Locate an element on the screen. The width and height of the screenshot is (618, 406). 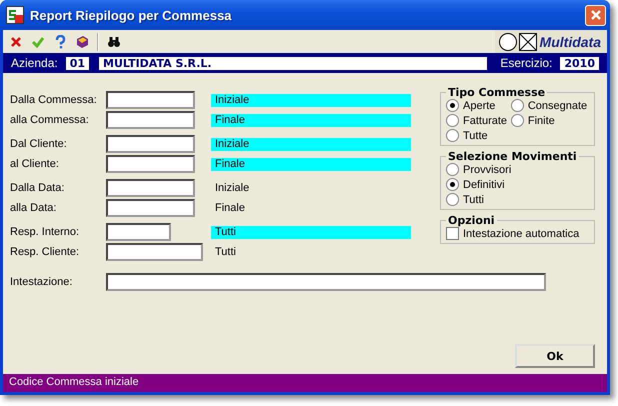
year-value: 2010 is located at coordinates (579, 63).